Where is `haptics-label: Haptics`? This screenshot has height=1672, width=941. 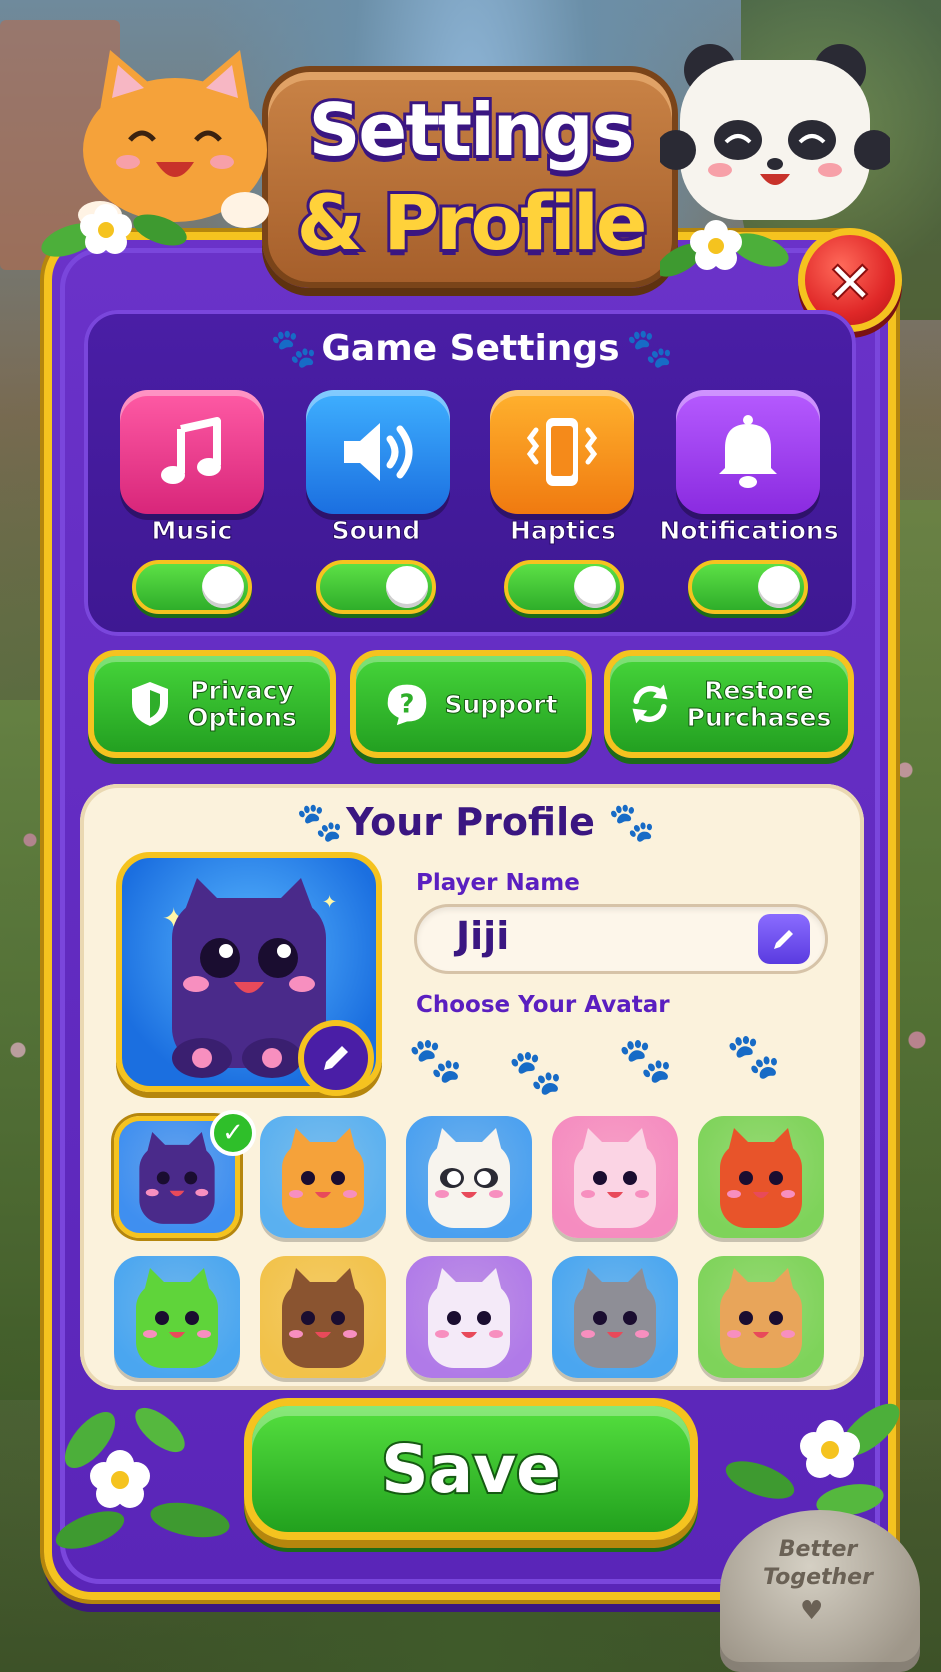 haptics-label: Haptics is located at coordinates (563, 531).